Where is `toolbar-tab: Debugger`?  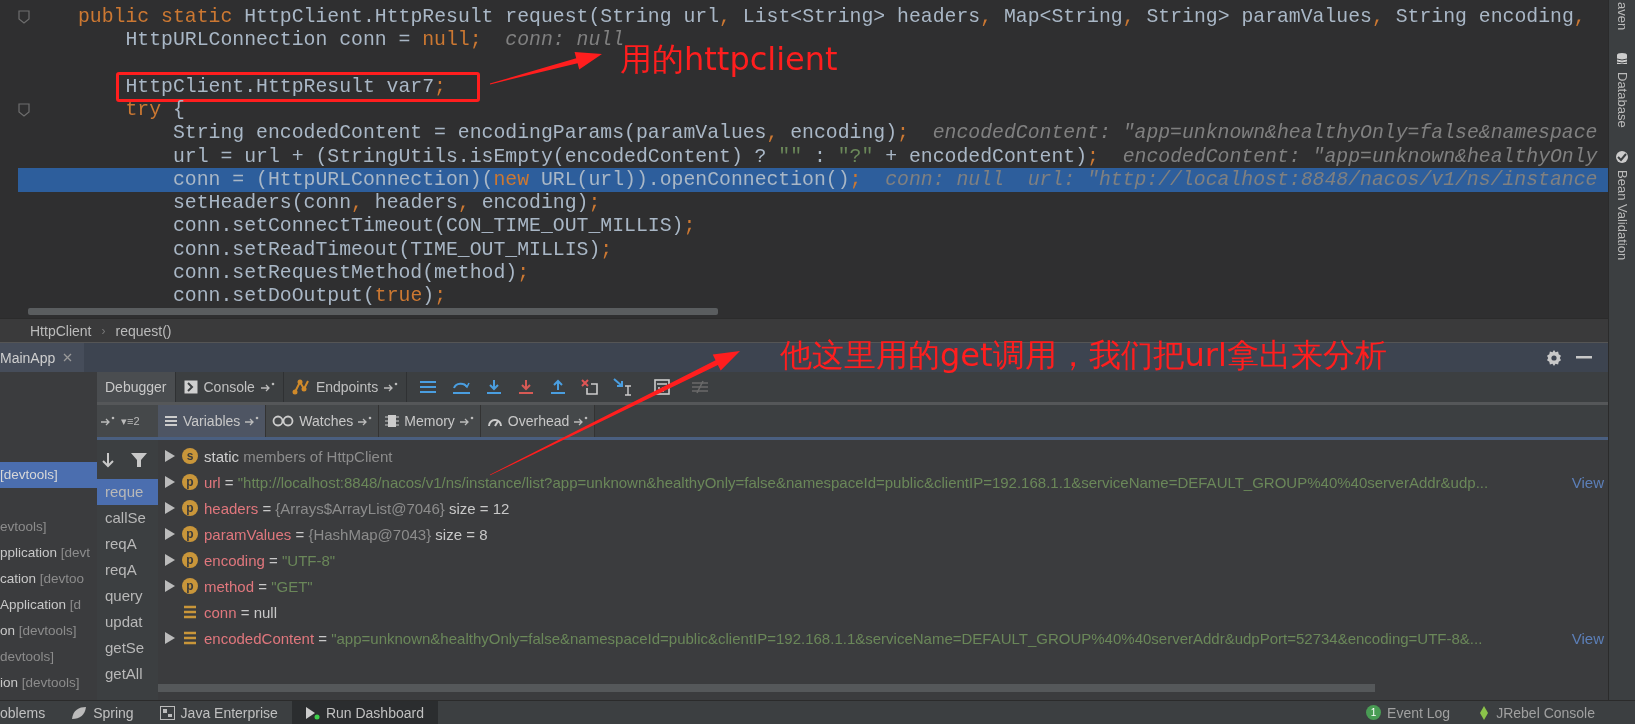
toolbar-tab: Debugger is located at coordinates (136, 387).